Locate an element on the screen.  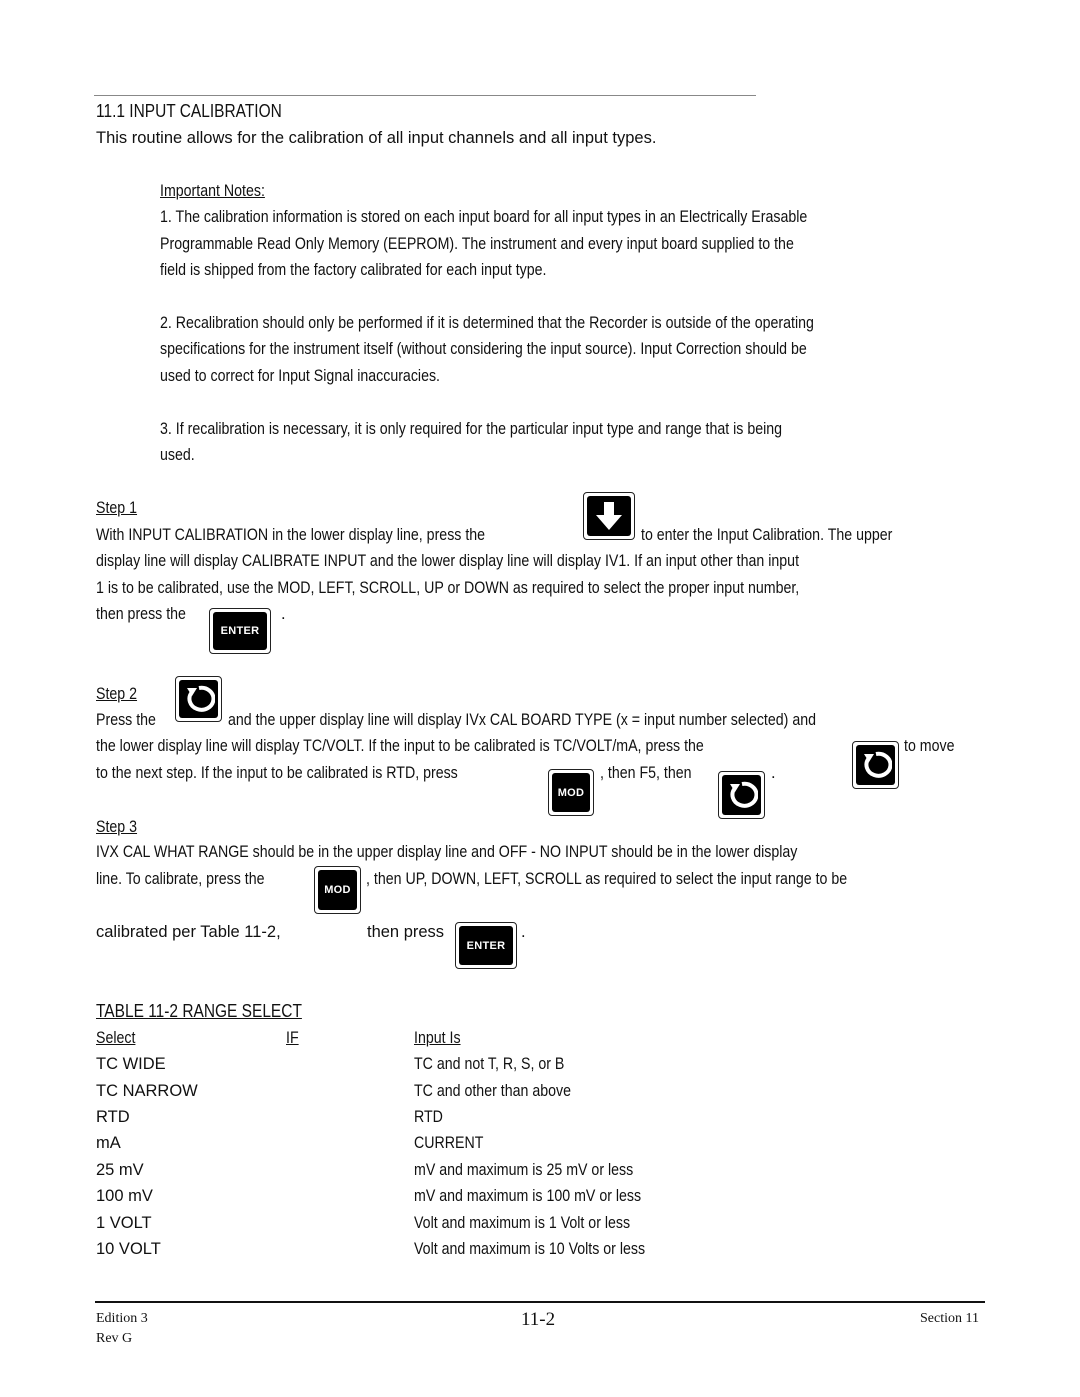
step-3-line-2-before: line. To calibrate, press the is located at coordinates (180, 879).